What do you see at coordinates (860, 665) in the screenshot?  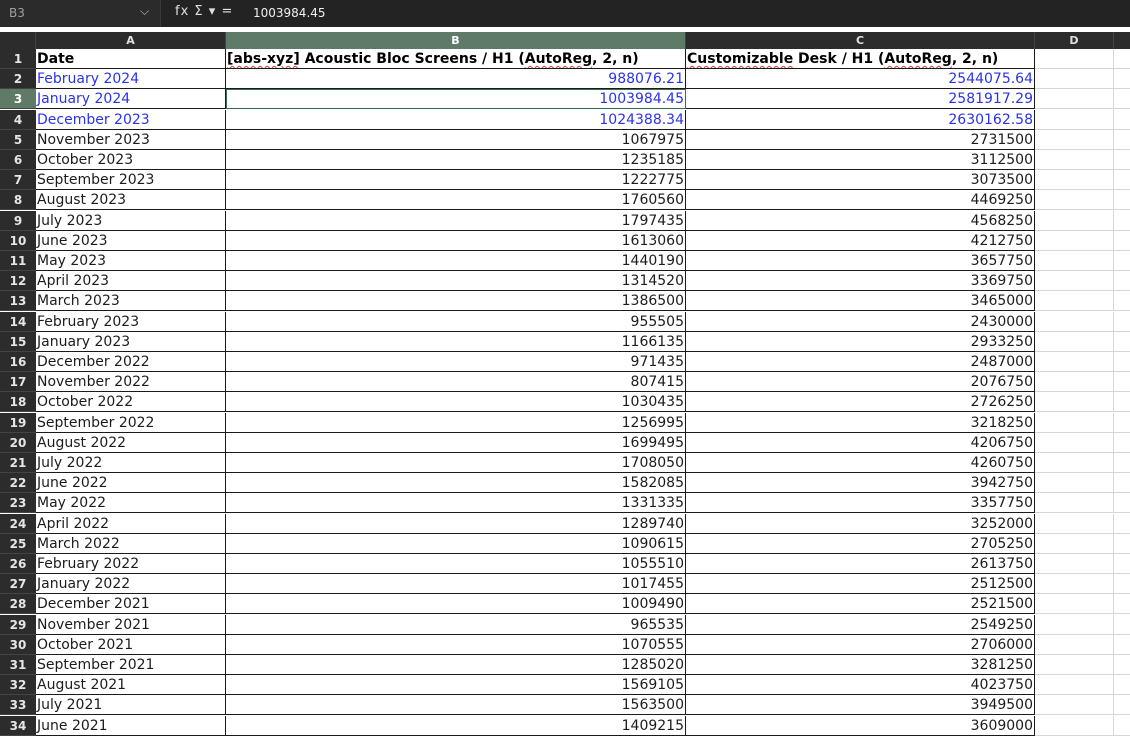 I see `cell-value-c: 3281250` at bounding box center [860, 665].